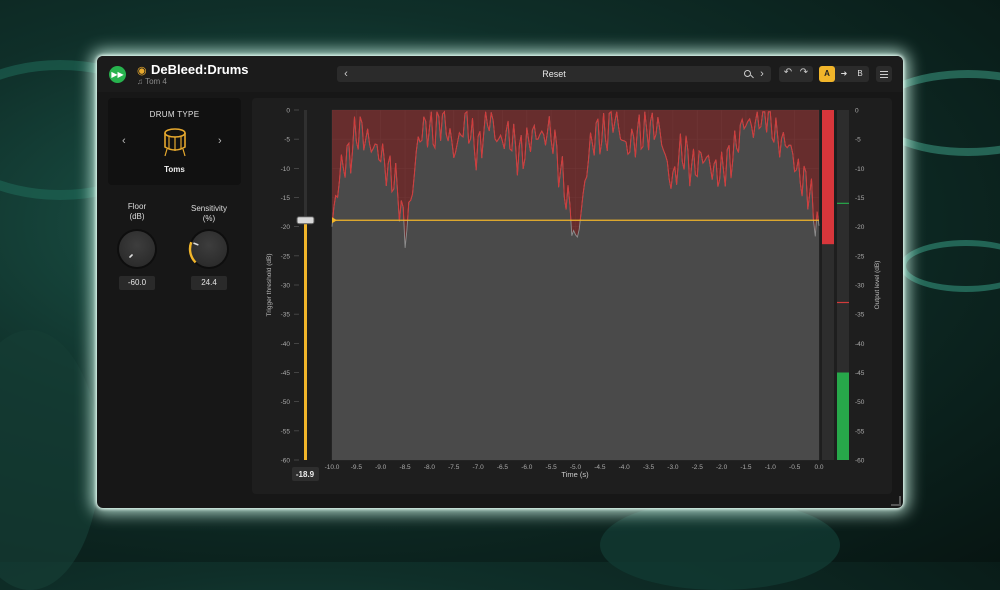 This screenshot has width=1000, height=590. Describe the element at coordinates (207, 249) in the screenshot. I see `sensitivity-knob` at that location.